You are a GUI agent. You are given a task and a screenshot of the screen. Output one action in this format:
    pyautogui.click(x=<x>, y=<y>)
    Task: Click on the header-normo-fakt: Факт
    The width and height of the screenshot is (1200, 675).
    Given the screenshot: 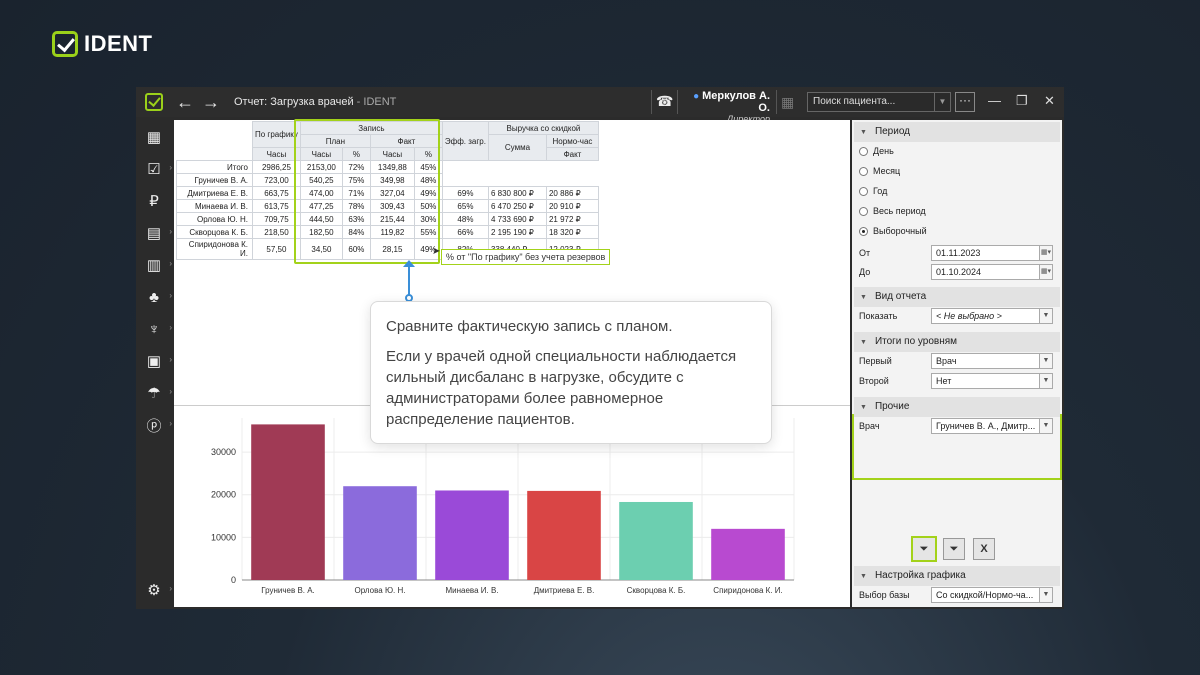 What is the action you would take?
    pyautogui.click(x=572, y=154)
    